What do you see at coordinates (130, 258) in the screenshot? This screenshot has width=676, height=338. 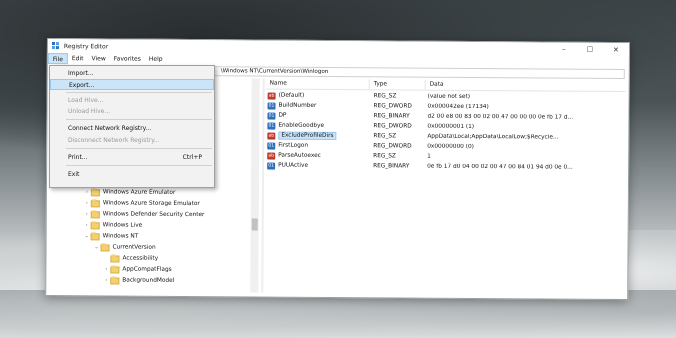 I see `tree-item-accessibility: Accessibility` at bounding box center [130, 258].